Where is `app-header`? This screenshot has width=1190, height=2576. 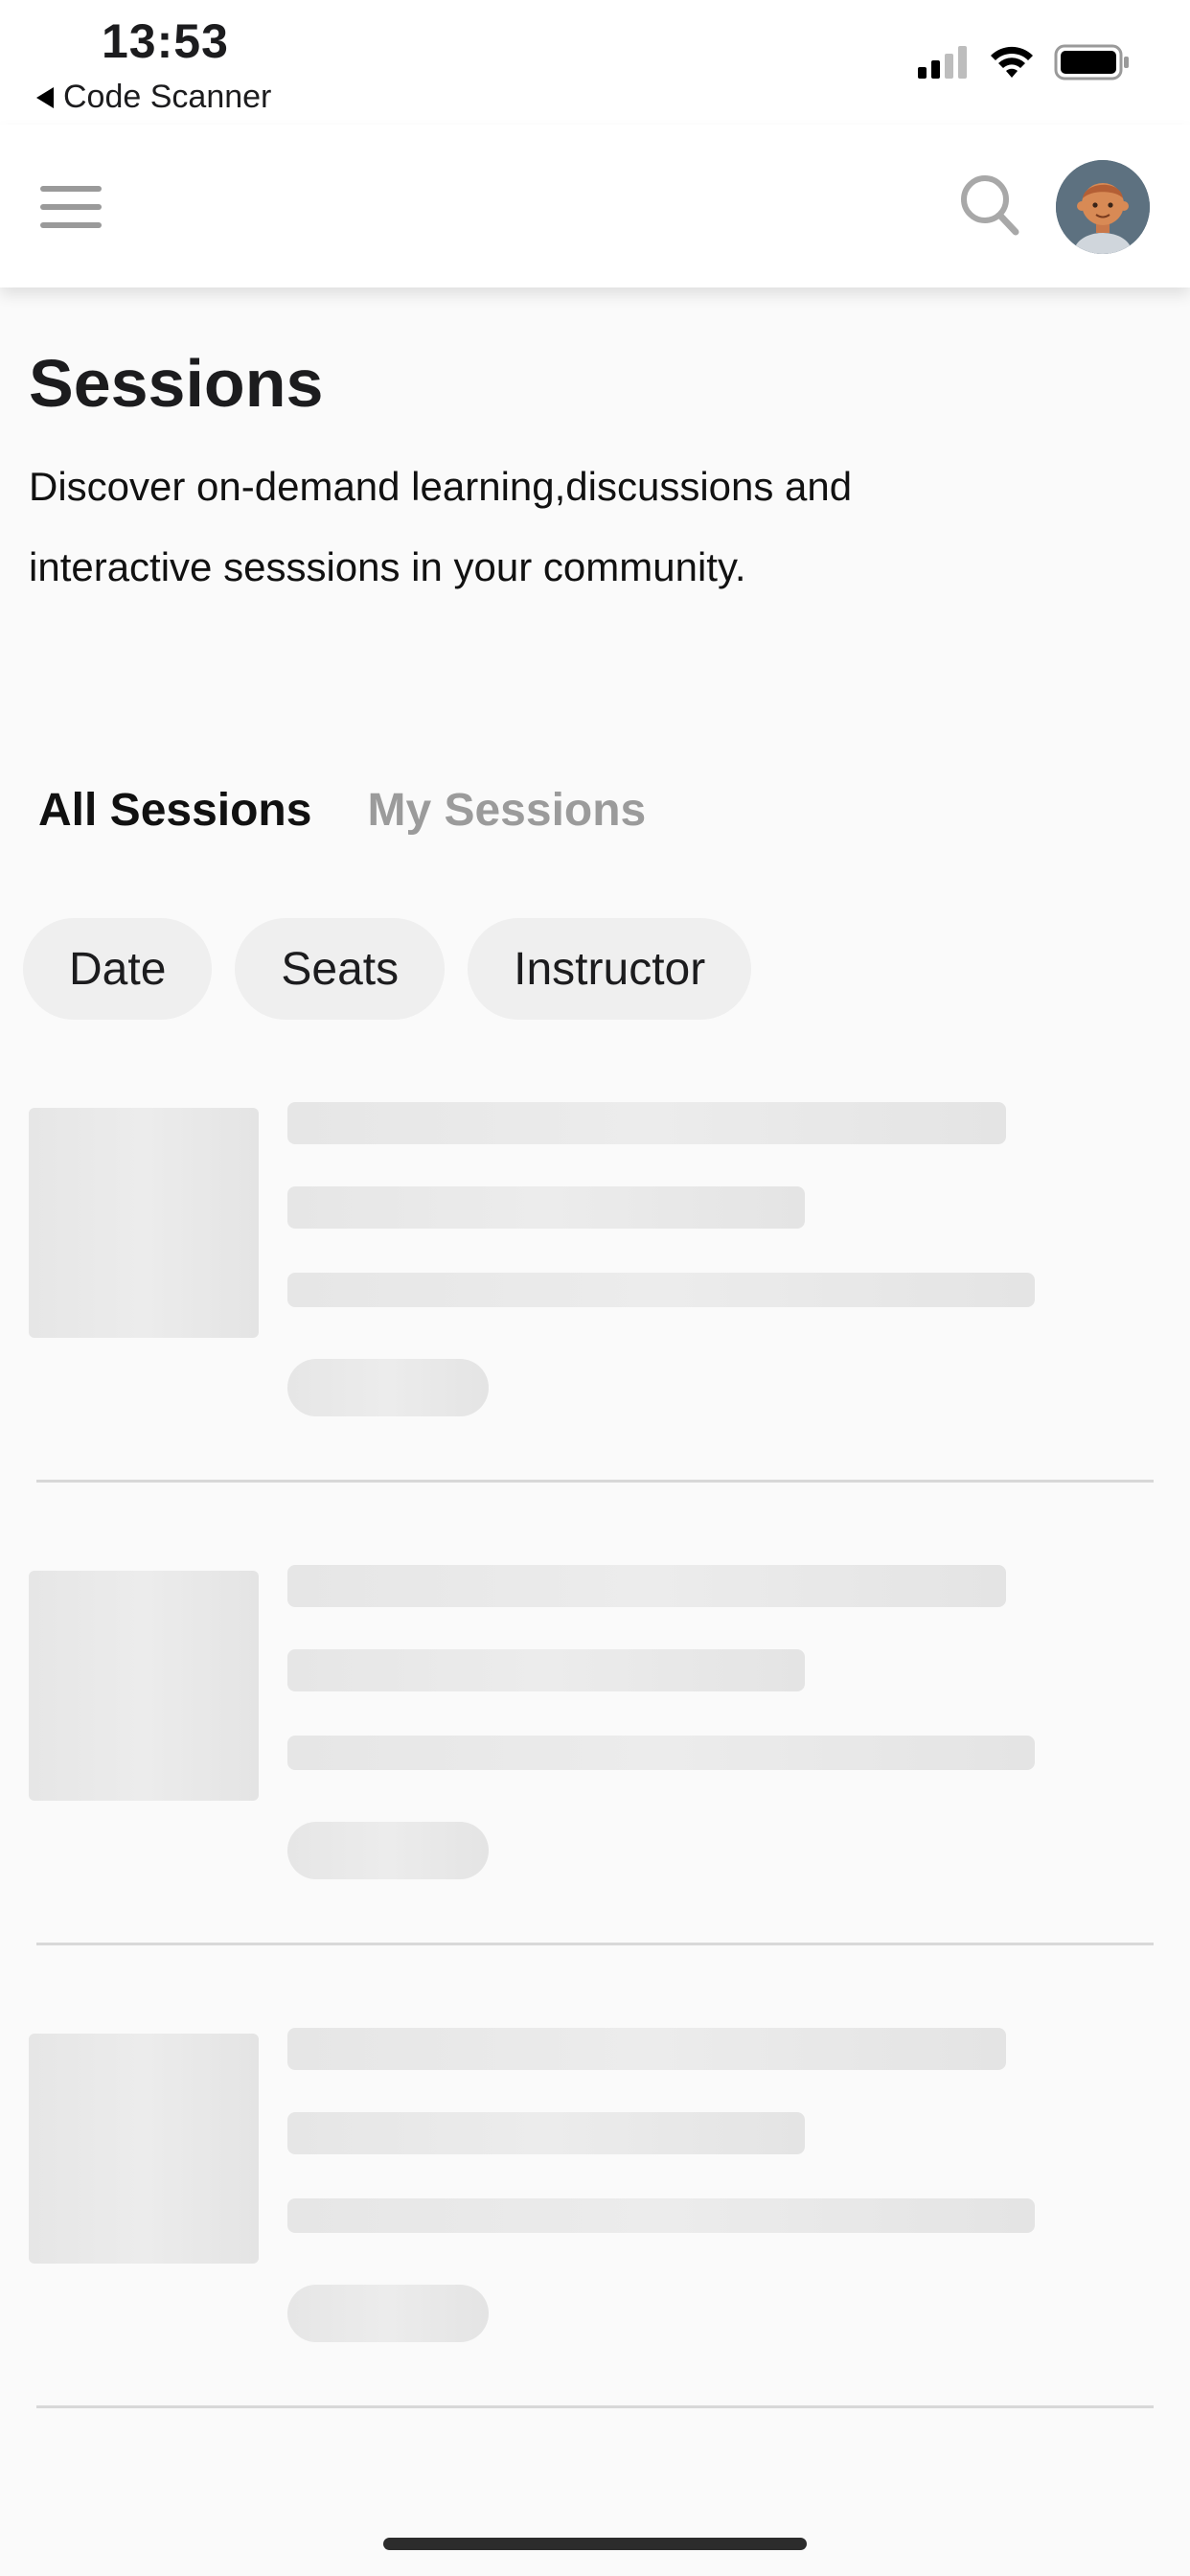 app-header is located at coordinates (595, 206).